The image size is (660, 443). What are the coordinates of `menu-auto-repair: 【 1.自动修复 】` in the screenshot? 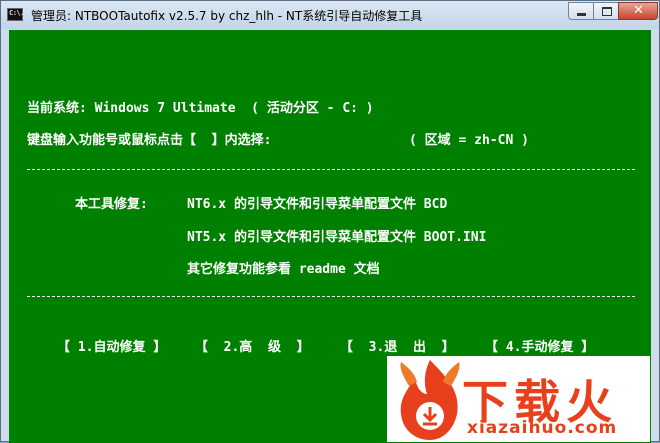 It's located at (111, 345).